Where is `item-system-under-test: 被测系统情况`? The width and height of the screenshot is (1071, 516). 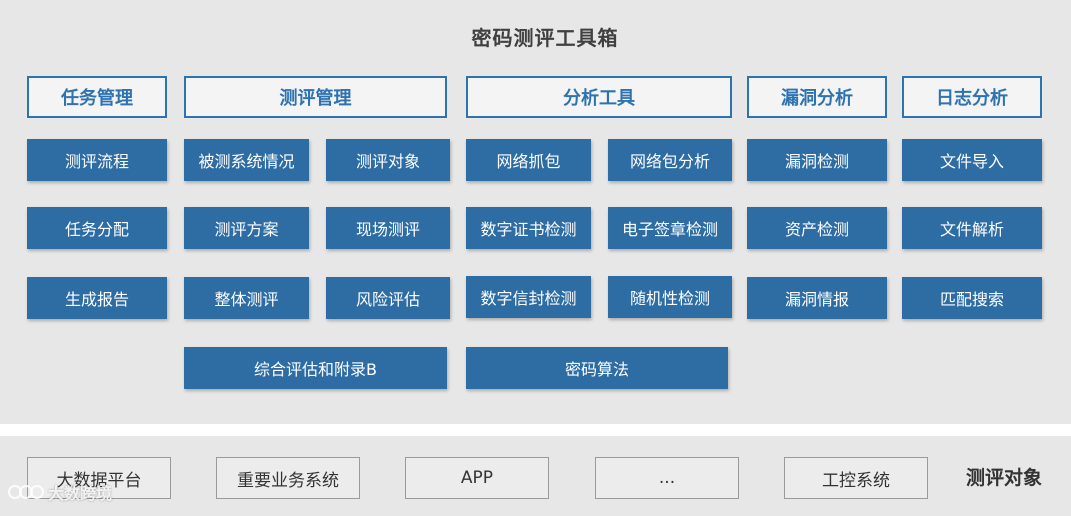
item-system-under-test: 被测系统情况 is located at coordinates (246, 160).